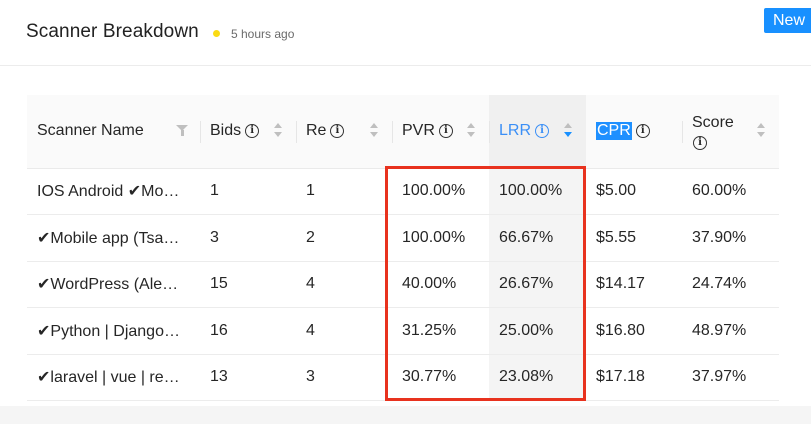  What do you see at coordinates (515, 131) in the screenshot?
I see `column-label: LRR` at bounding box center [515, 131].